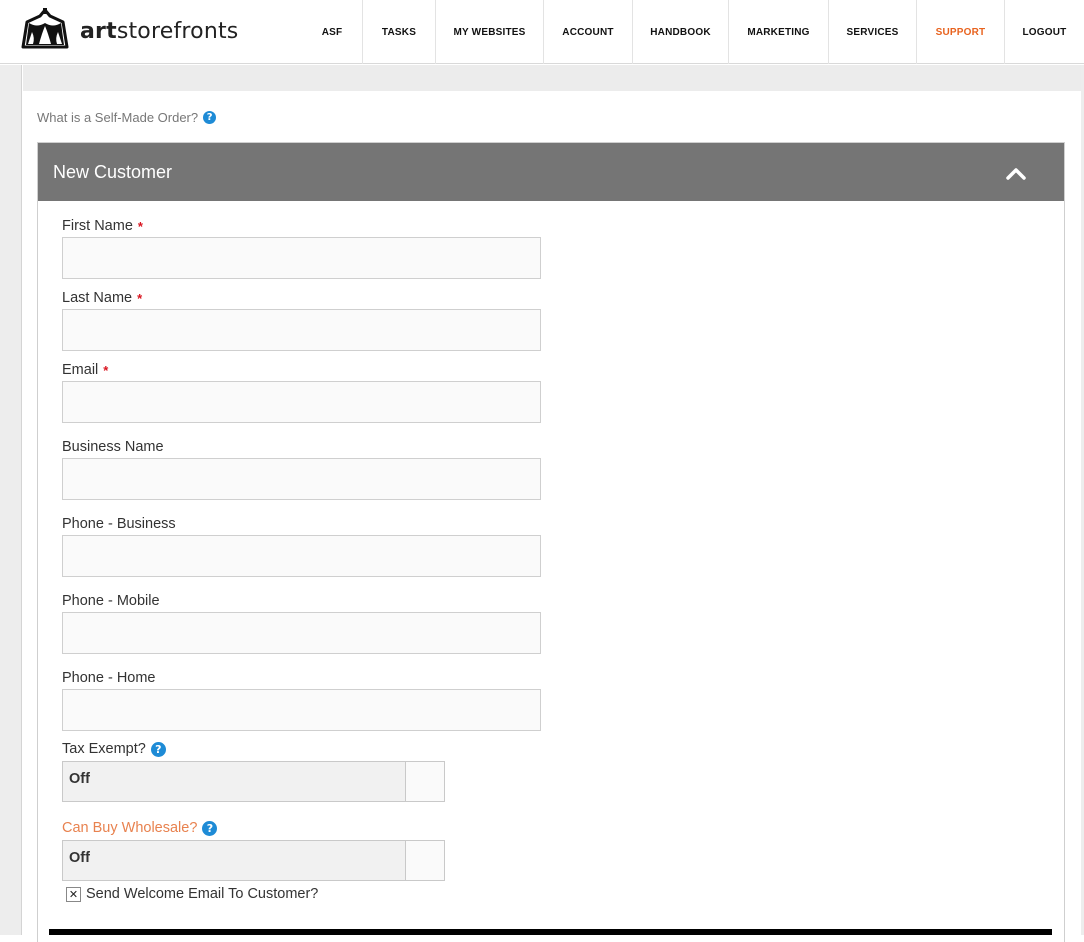 This screenshot has width=1084, height=942. What do you see at coordinates (11, 500) in the screenshot?
I see `left-rail` at bounding box center [11, 500].